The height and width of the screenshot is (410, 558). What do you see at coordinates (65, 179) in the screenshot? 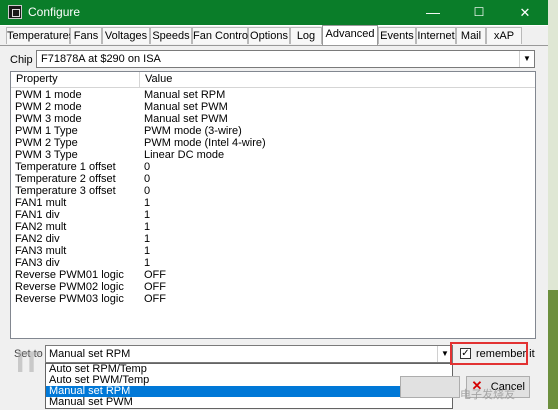
I see `property-cell: Temperature 2 offset` at bounding box center [65, 179].